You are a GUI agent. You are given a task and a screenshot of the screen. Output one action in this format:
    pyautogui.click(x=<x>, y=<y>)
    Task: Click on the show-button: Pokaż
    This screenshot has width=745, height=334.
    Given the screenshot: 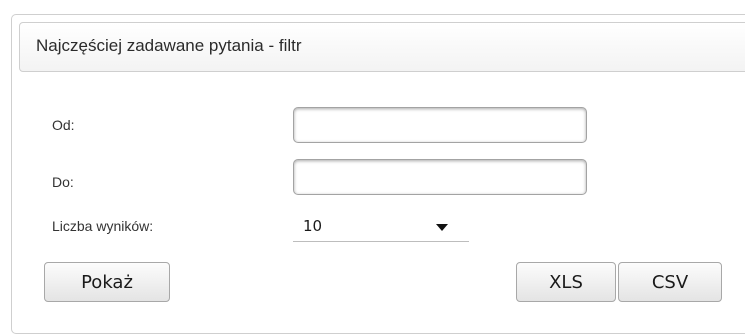 What is the action you would take?
    pyautogui.click(x=107, y=282)
    